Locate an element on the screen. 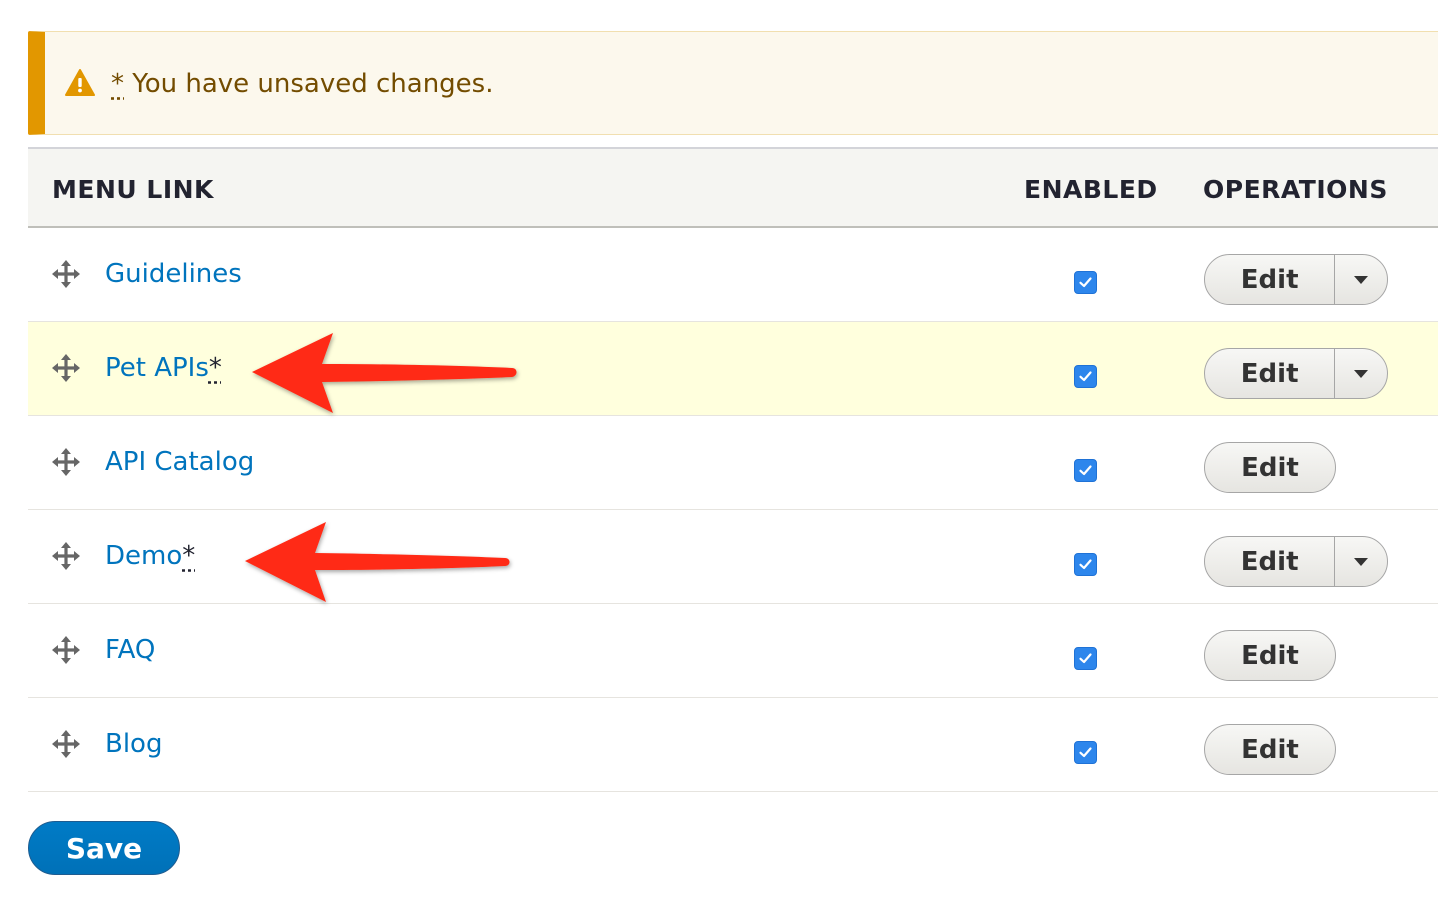 This screenshot has width=1438, height=919. warning-message: * You have unsaved changes. is located at coordinates (302, 84).